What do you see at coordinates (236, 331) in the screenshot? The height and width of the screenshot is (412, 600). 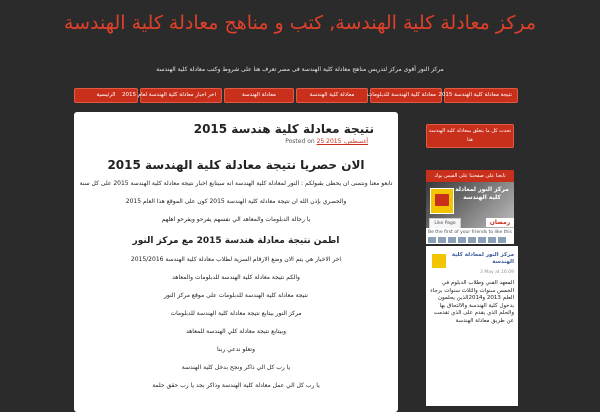 I see `post-line: وبيتابع نتيجة معادلة كلي الهندسة للمعاهد` at bounding box center [236, 331].